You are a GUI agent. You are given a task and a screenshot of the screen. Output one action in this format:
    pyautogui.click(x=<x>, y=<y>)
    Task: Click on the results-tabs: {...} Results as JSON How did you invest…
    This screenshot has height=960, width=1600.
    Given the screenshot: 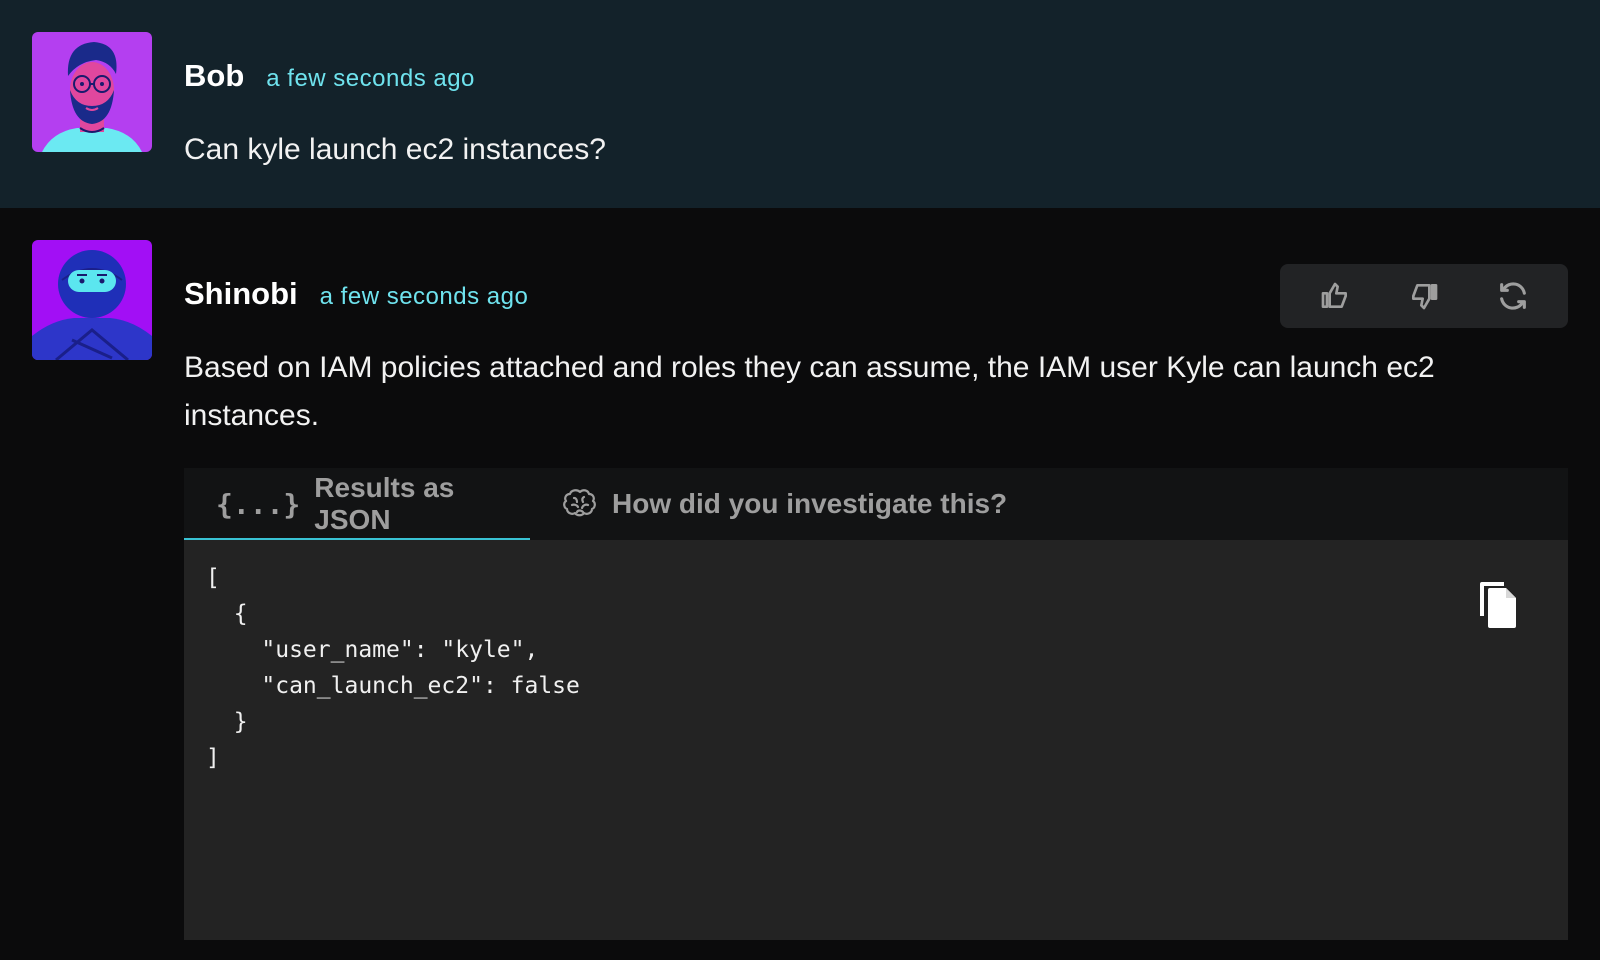 What is the action you would take?
    pyautogui.click(x=876, y=504)
    